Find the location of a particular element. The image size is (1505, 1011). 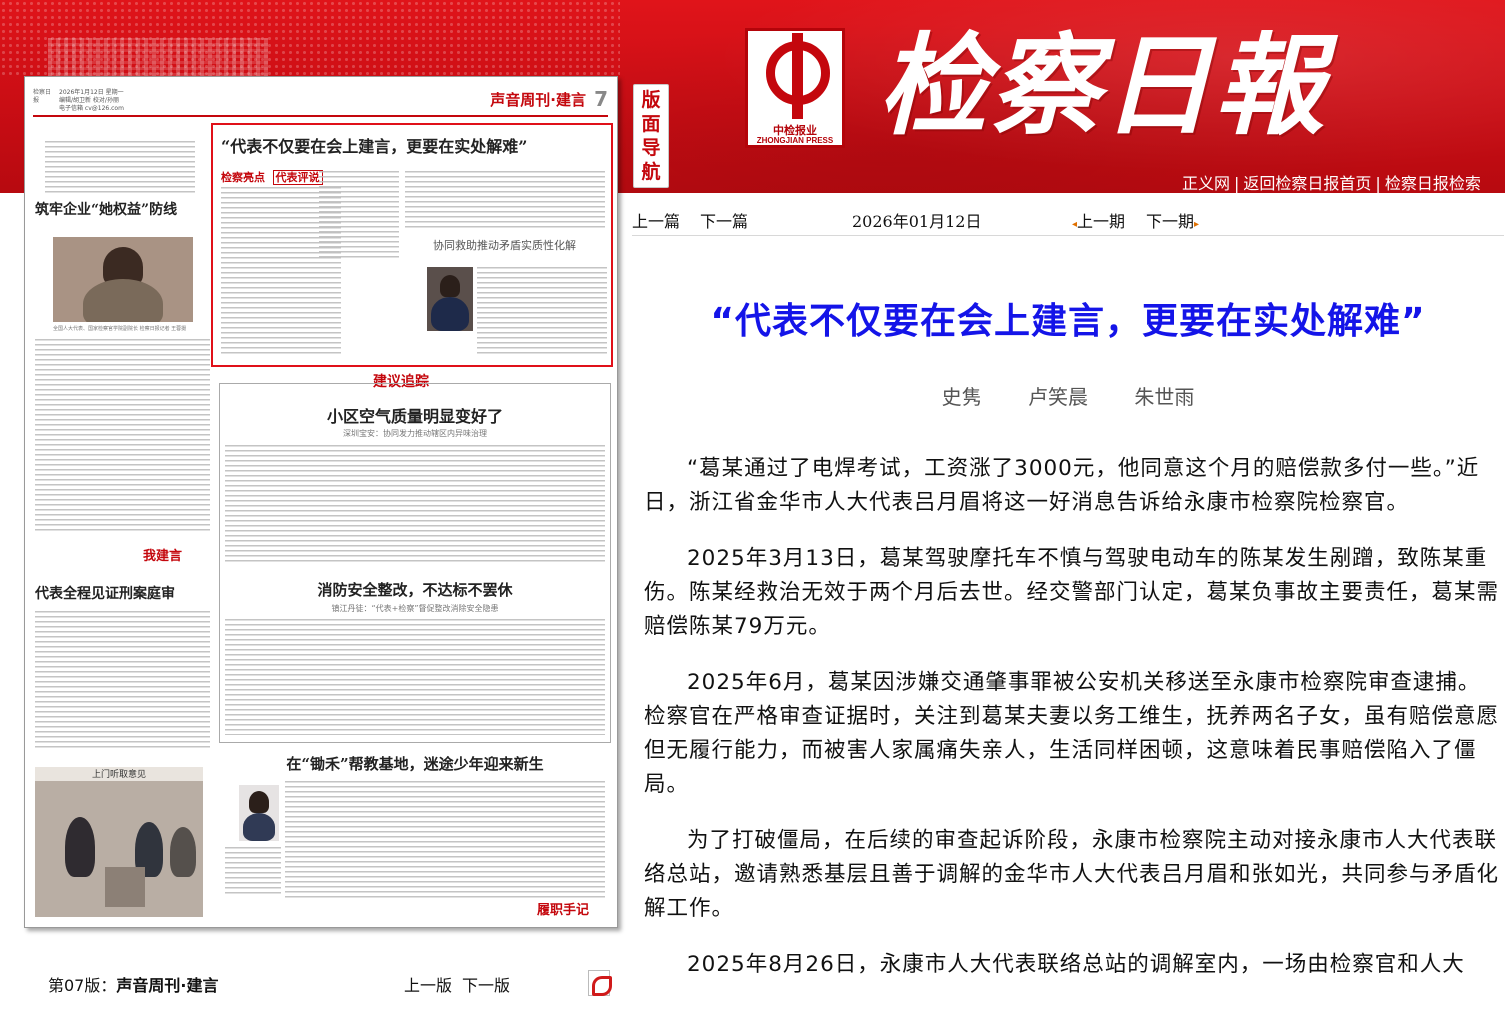

page-label: 第07版：声音周刊·建言 is located at coordinates (133, 984).